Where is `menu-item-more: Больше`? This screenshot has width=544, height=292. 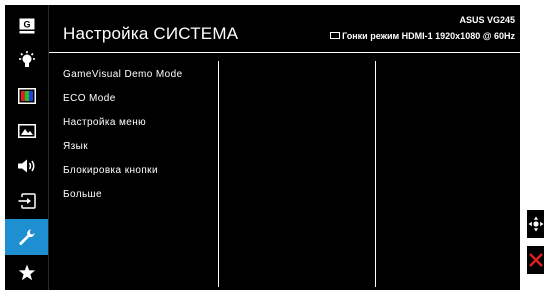 menu-item-more: Больше is located at coordinates (123, 201).